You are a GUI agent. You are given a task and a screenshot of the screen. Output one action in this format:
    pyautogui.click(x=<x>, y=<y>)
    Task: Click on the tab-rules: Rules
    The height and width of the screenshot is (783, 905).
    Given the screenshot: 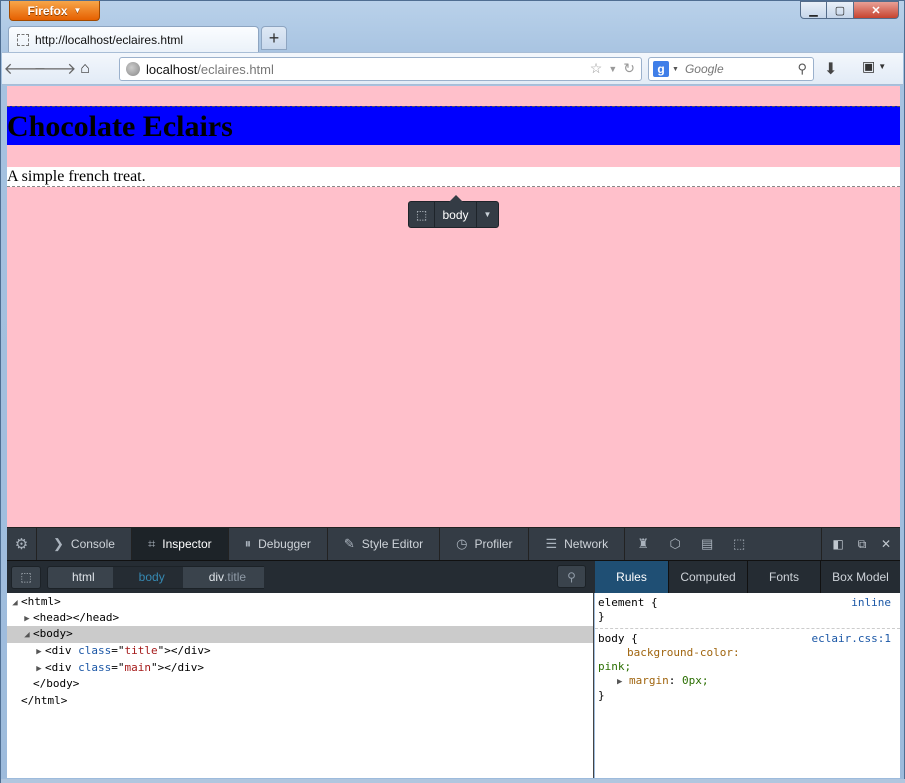 What is the action you would take?
    pyautogui.click(x=632, y=577)
    